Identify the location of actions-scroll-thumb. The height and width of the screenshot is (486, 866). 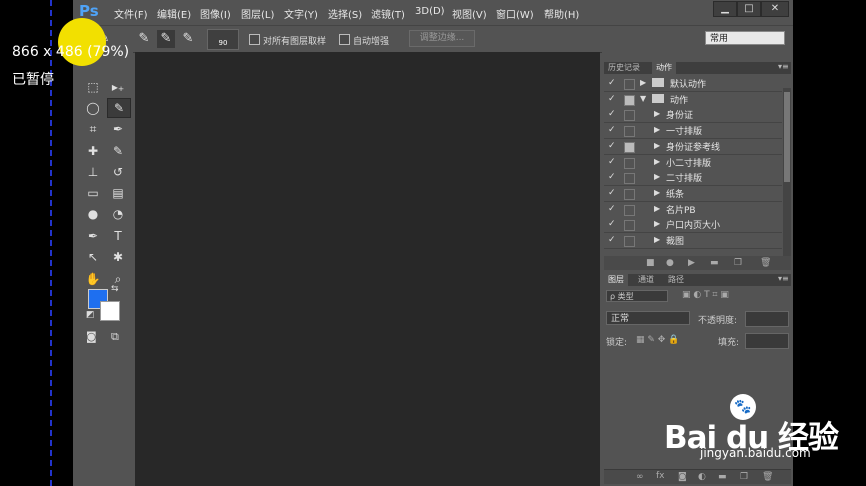
(787, 137).